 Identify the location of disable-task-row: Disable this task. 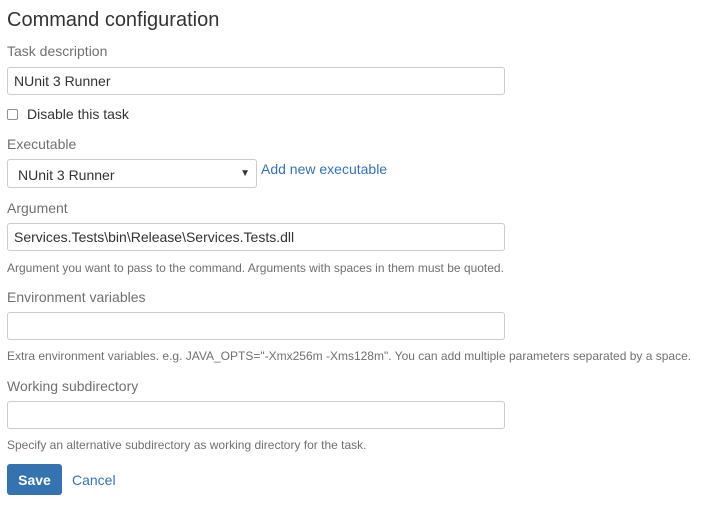
(68, 114).